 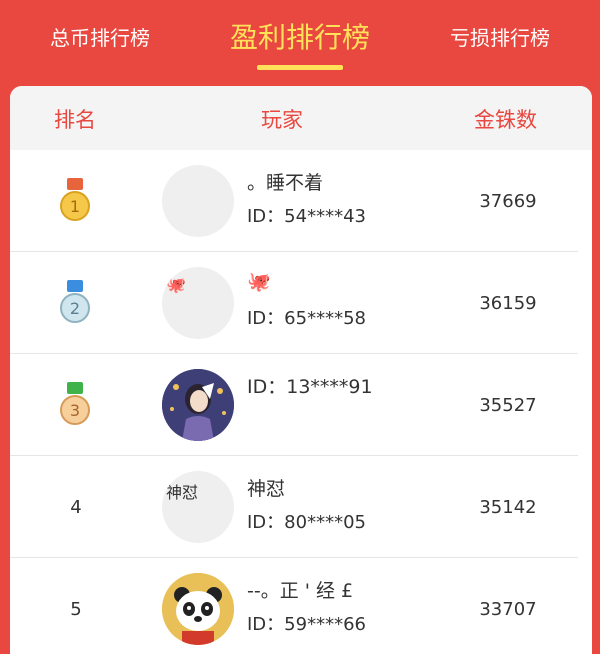 What do you see at coordinates (198, 507) in the screenshot?
I see `avatar: 神怼` at bounding box center [198, 507].